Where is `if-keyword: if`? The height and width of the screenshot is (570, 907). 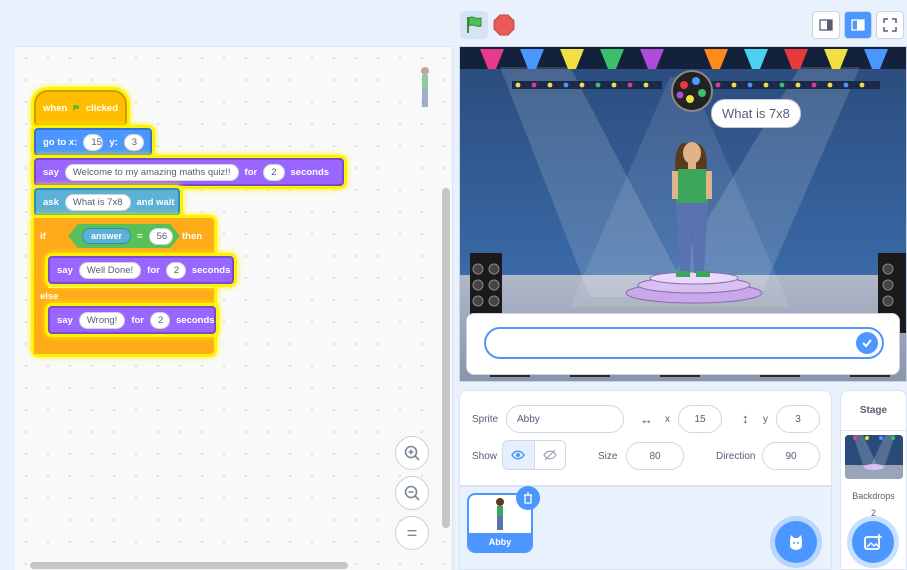
if-keyword: if is located at coordinates (43, 236).